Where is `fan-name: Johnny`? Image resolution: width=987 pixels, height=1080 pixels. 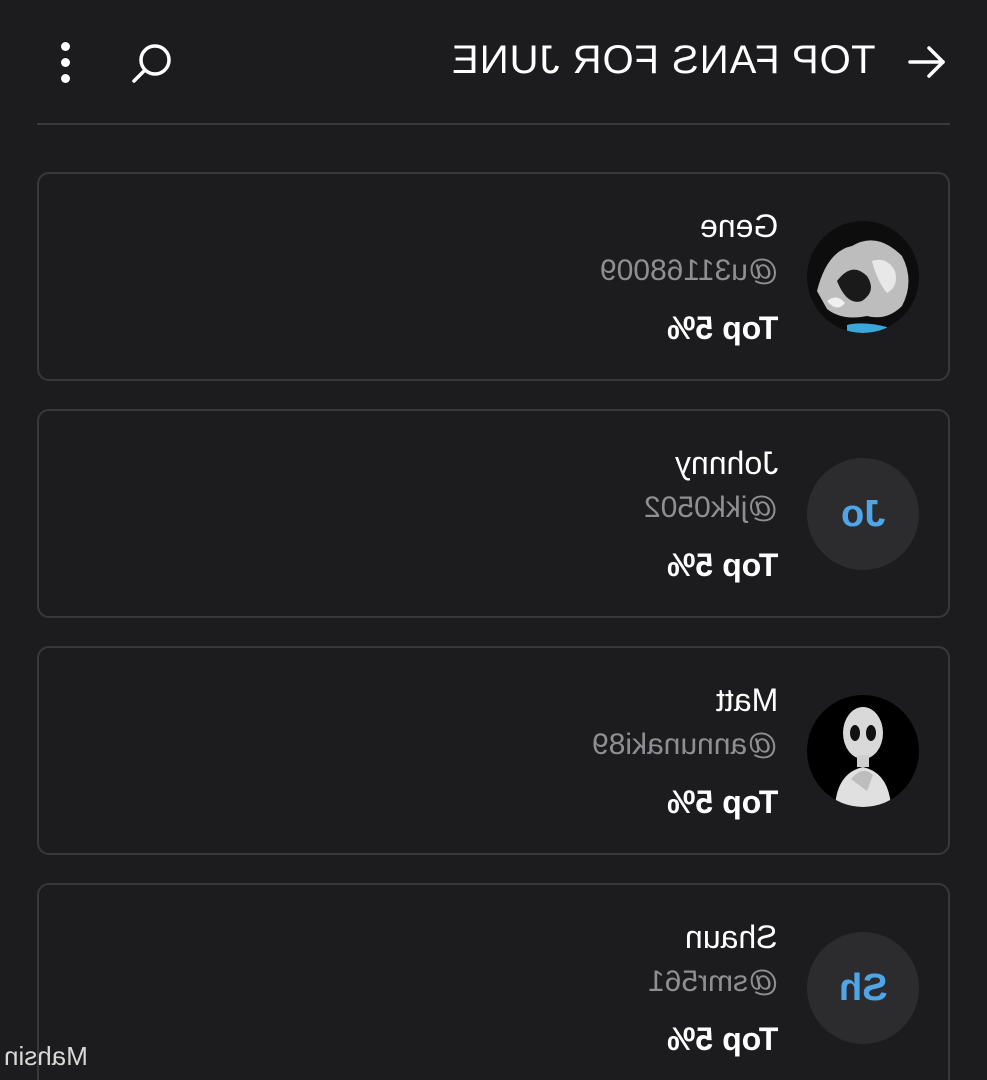
fan-name: Johnny is located at coordinates (726, 463).